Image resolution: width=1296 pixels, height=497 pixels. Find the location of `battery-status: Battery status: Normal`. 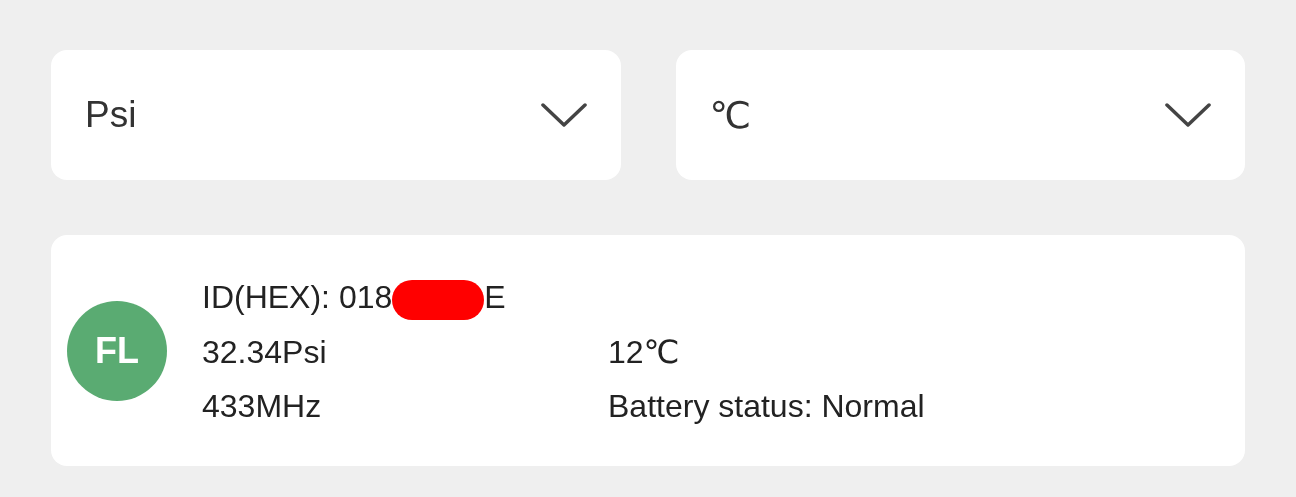

battery-status: Battery status: Normal is located at coordinates (766, 406).